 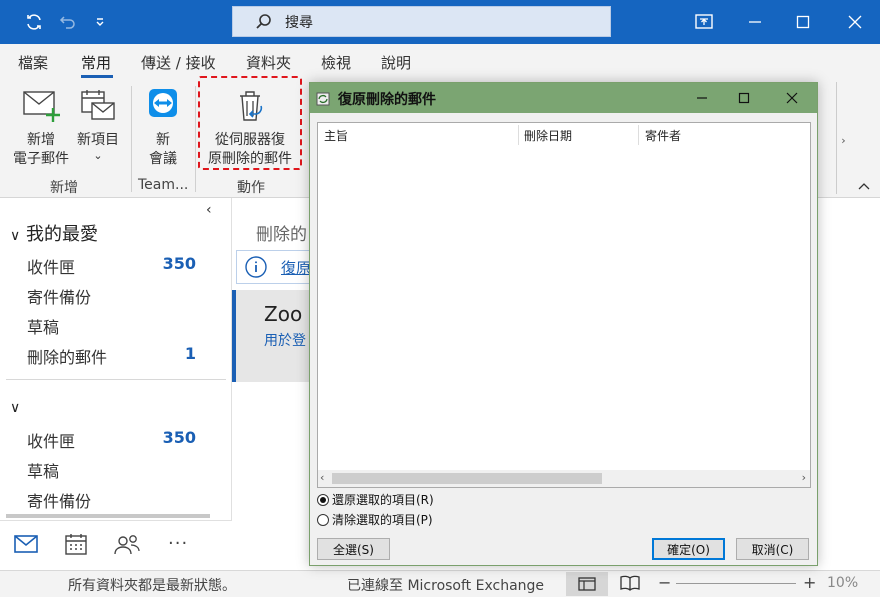 What do you see at coordinates (772, 549) in the screenshot?
I see `cancel-button: 取消(C)` at bounding box center [772, 549].